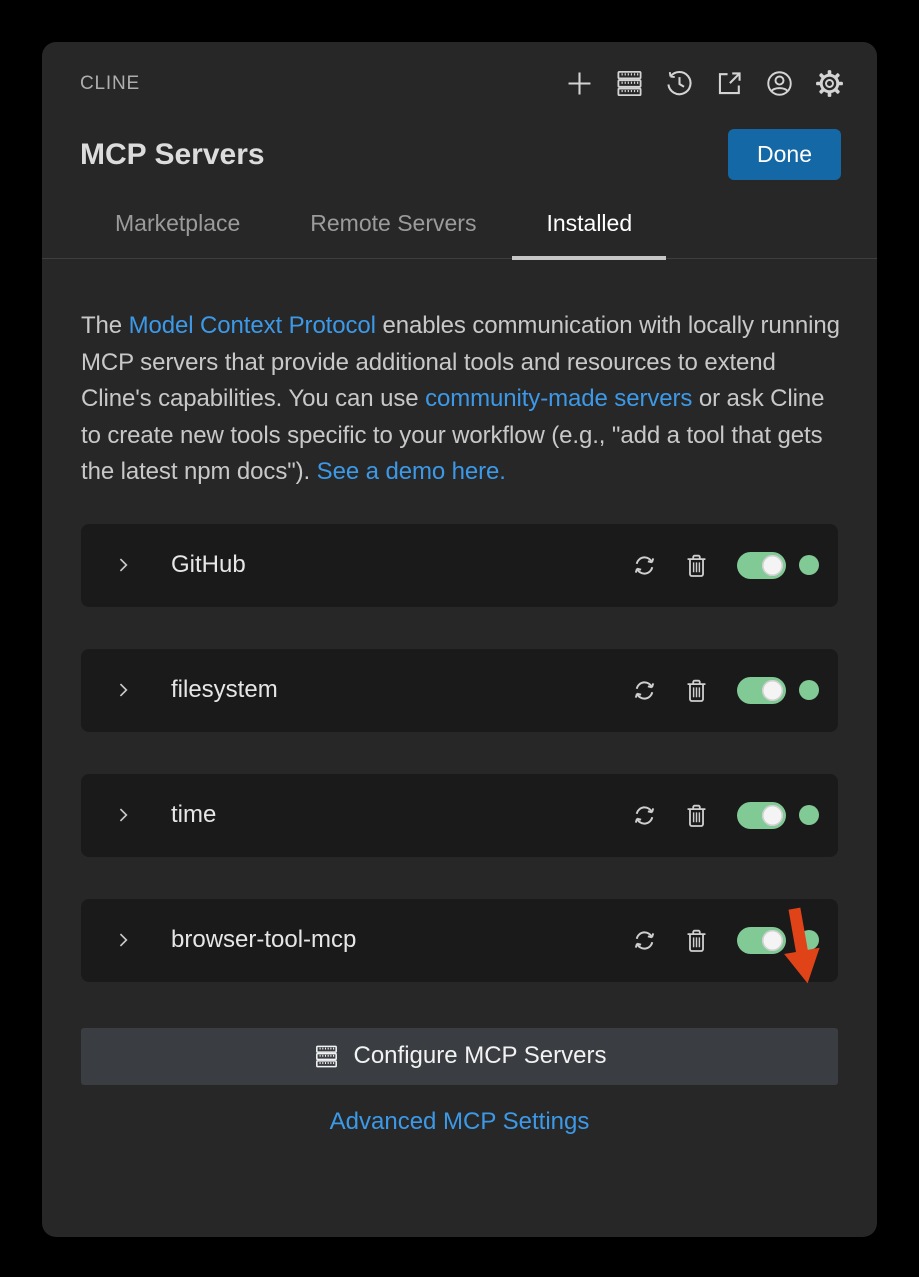 This screenshot has height=1277, width=919. I want to click on configure-button-label: Configure MCP Servers, so click(480, 1055).